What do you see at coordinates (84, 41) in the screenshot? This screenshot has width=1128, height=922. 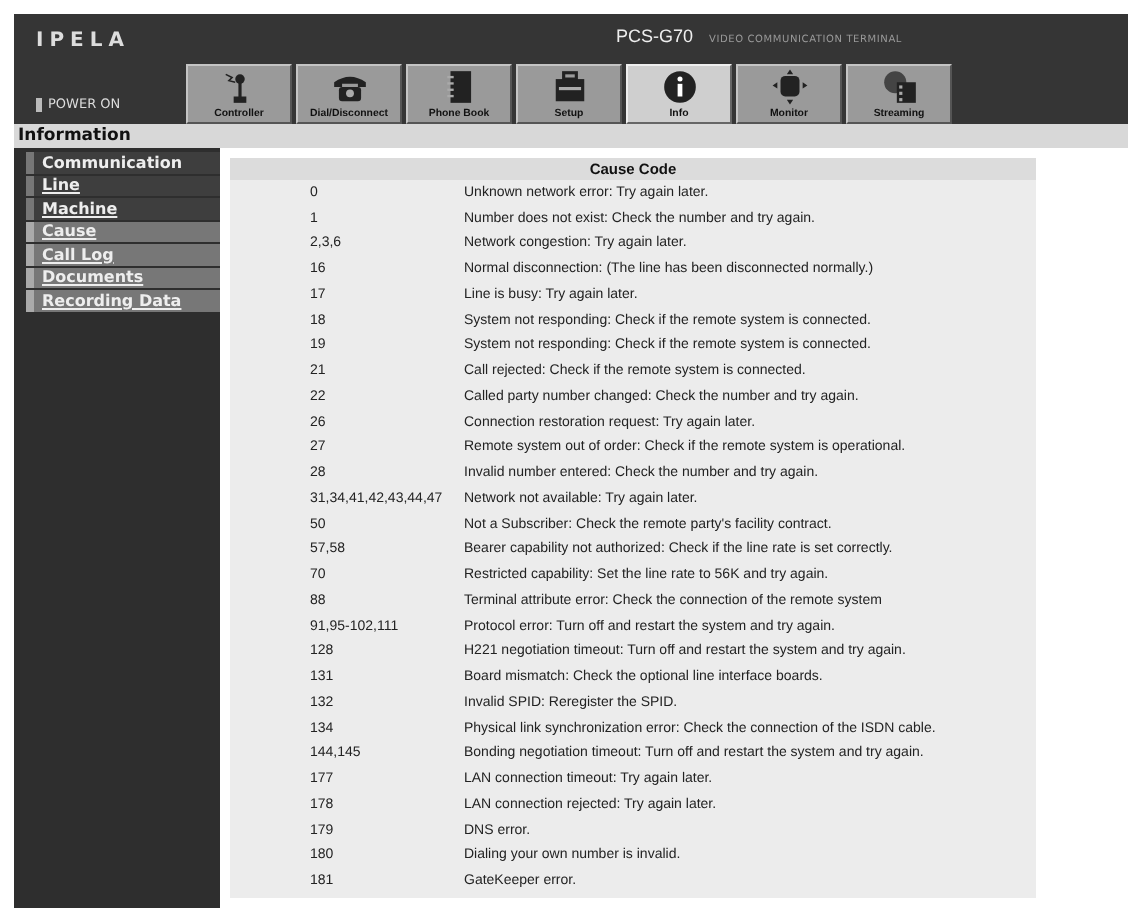 I see `logo: IPELA` at bounding box center [84, 41].